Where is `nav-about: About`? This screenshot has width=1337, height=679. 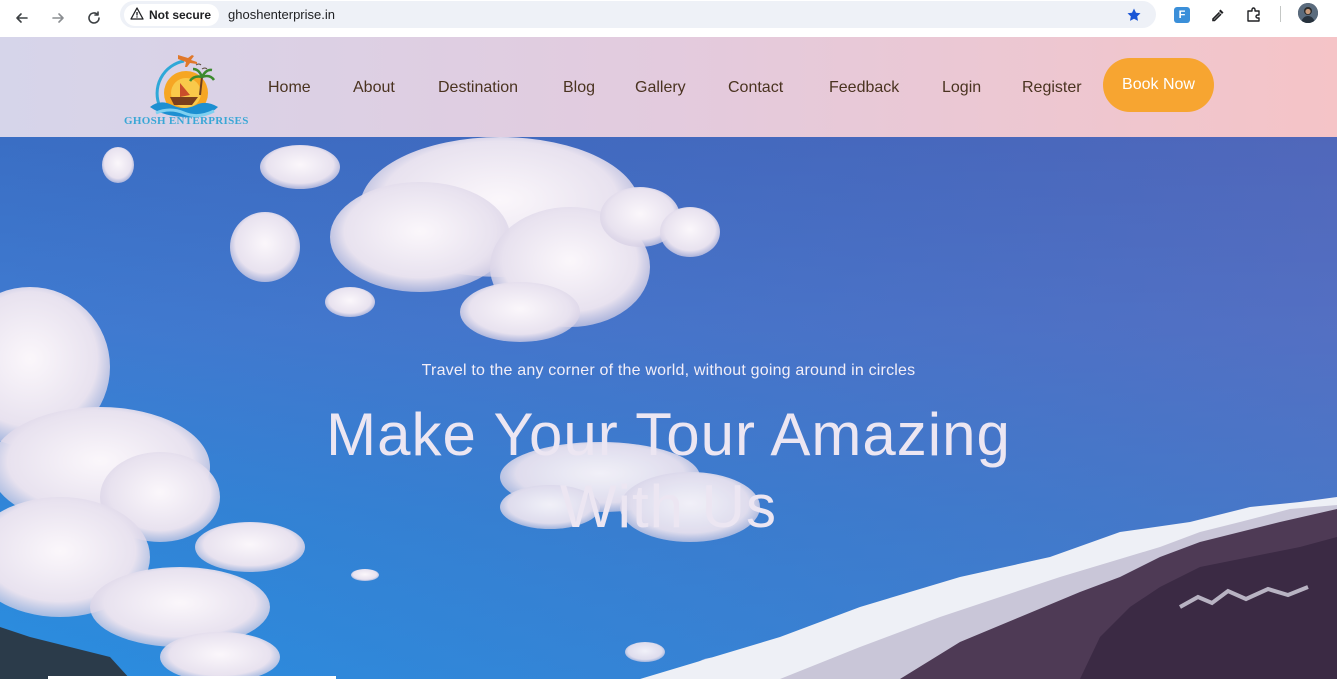
nav-about: About is located at coordinates (374, 88).